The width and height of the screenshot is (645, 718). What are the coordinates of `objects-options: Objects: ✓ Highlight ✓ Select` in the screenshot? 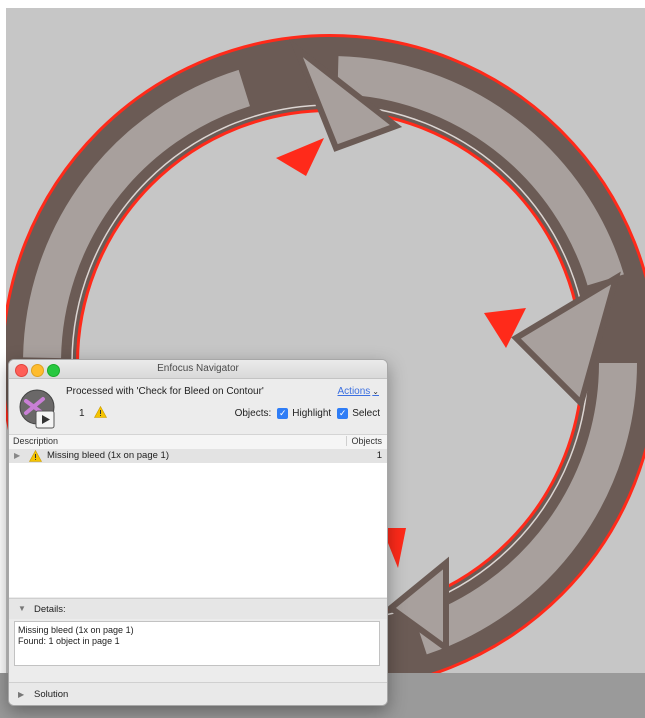 It's located at (307, 413).